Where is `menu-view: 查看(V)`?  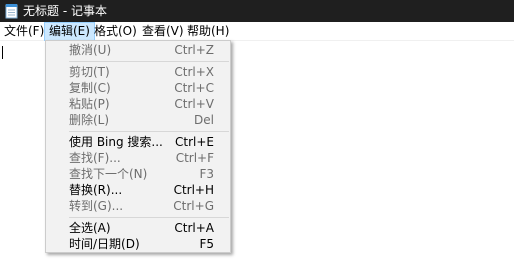
menu-view: 查看(V) is located at coordinates (163, 31).